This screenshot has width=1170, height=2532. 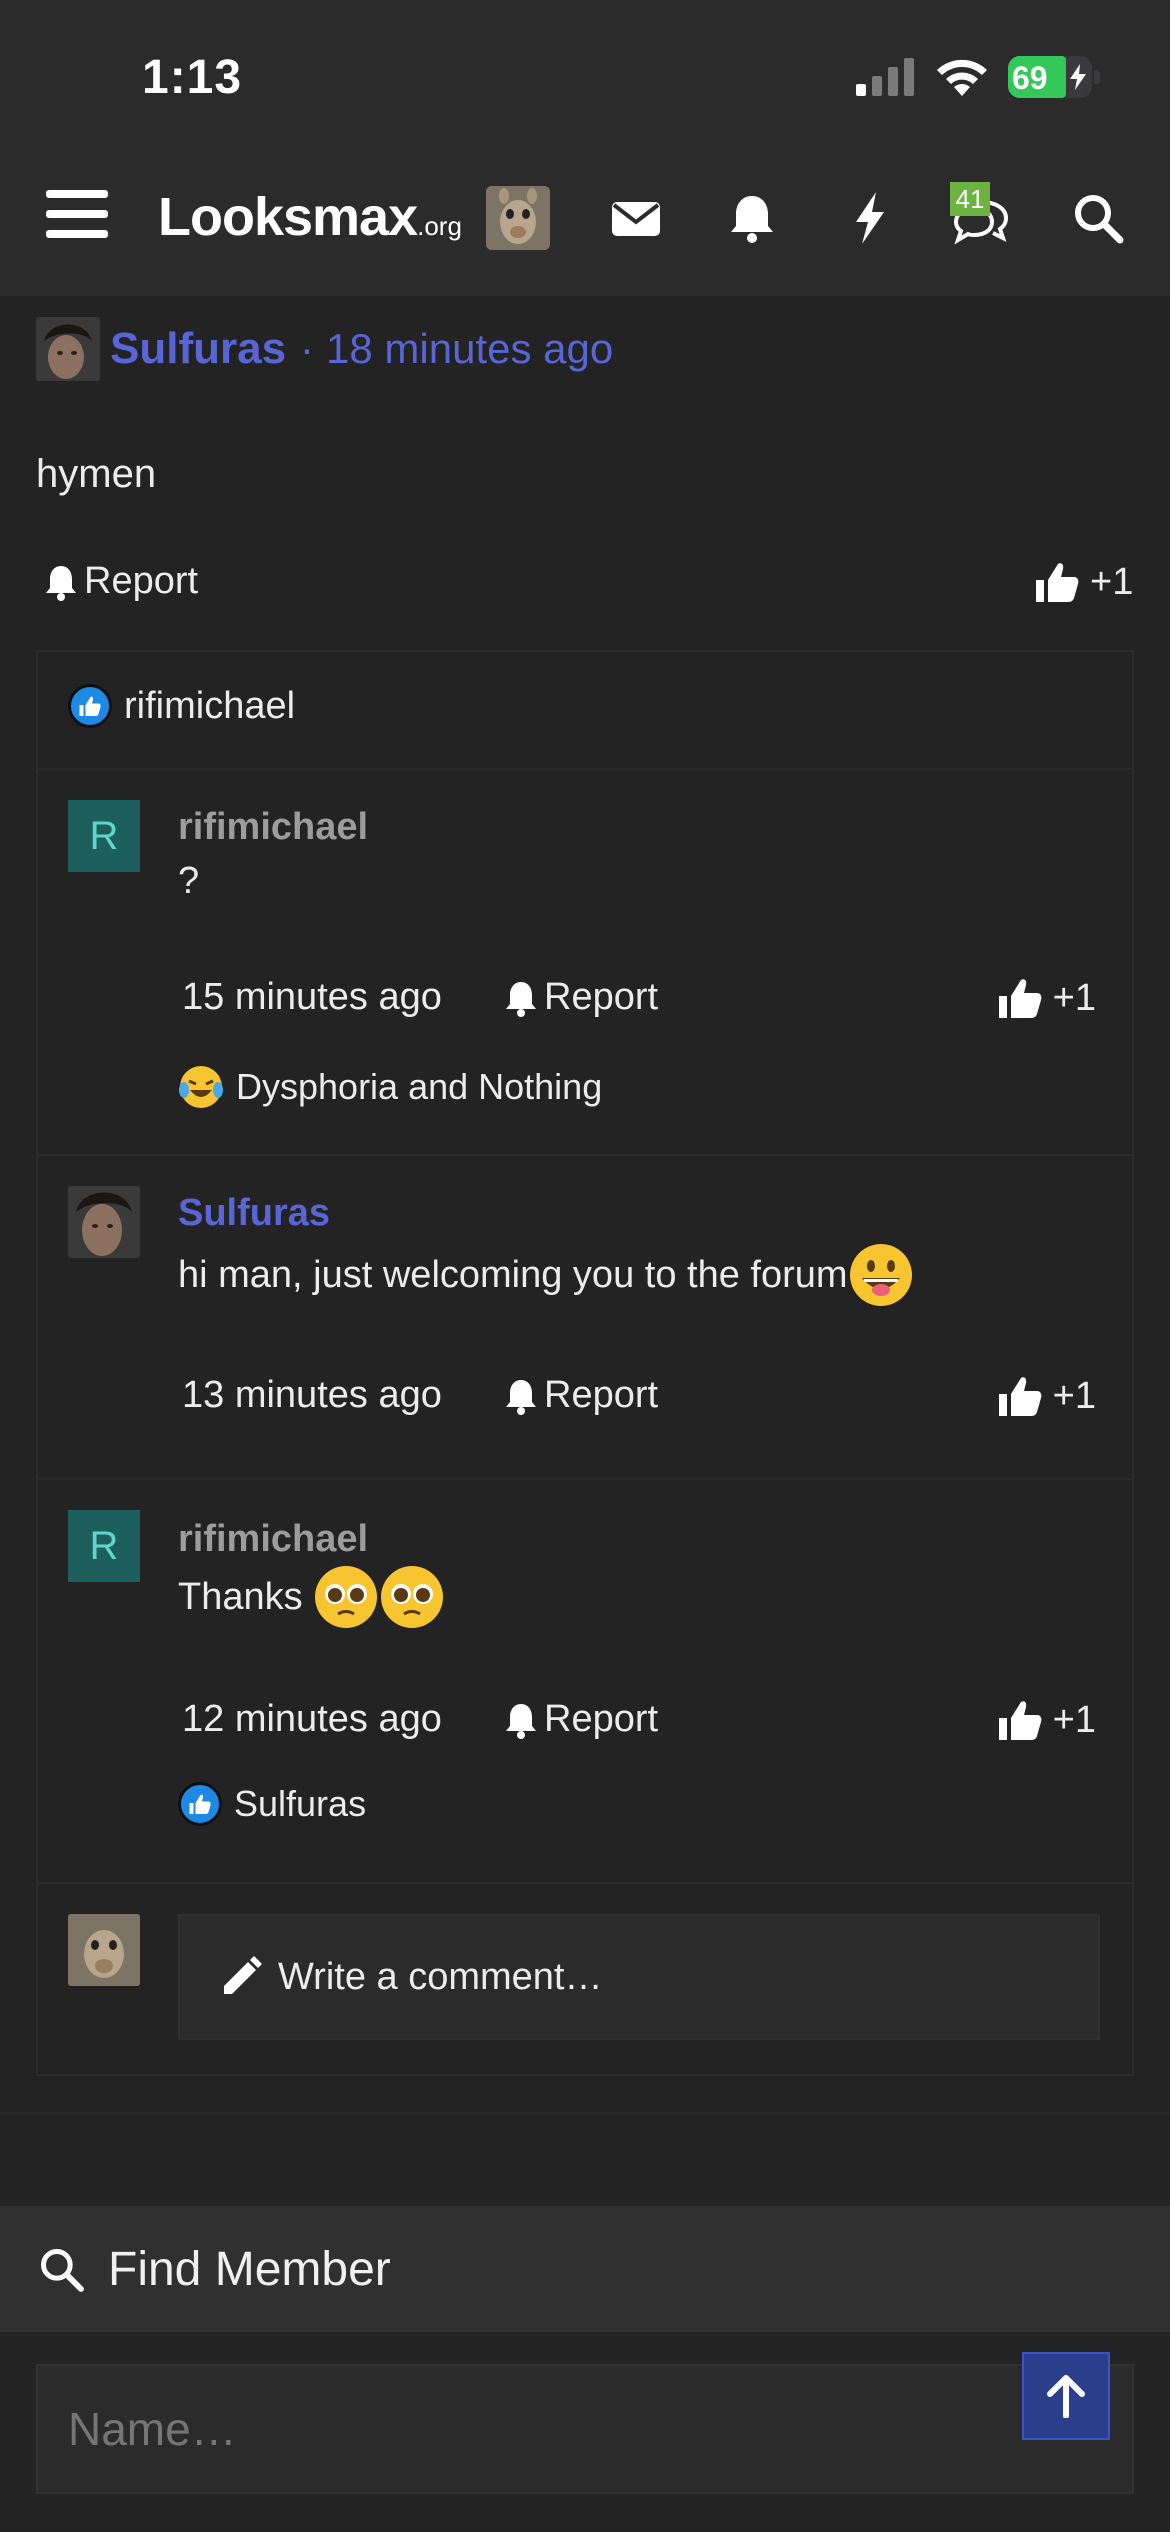 I want to click on post-like-button: +1, so click(x=1083, y=582).